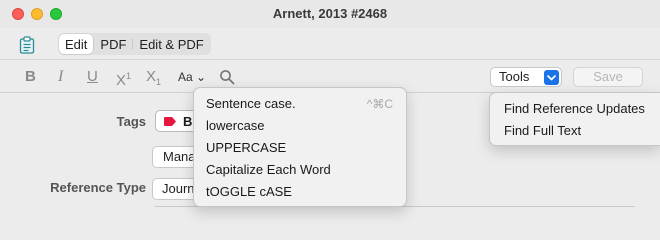 The height and width of the screenshot is (240, 660). Describe the element at coordinates (98, 187) in the screenshot. I see `reference-type-label: Reference Type` at that location.